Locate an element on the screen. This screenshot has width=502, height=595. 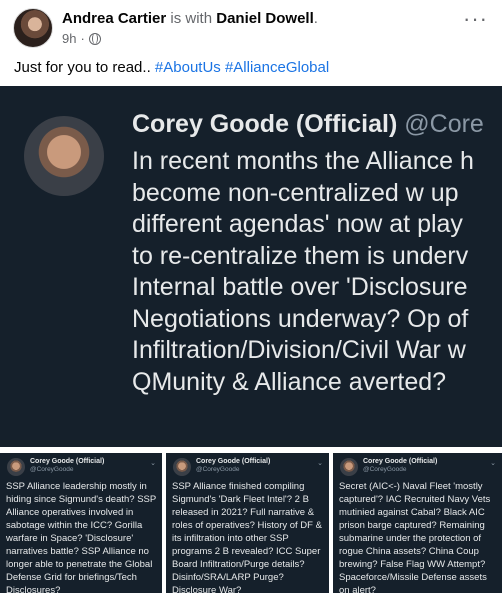
tweet-line: Infiltration/Division/Civil War w is located at coordinates (299, 350).